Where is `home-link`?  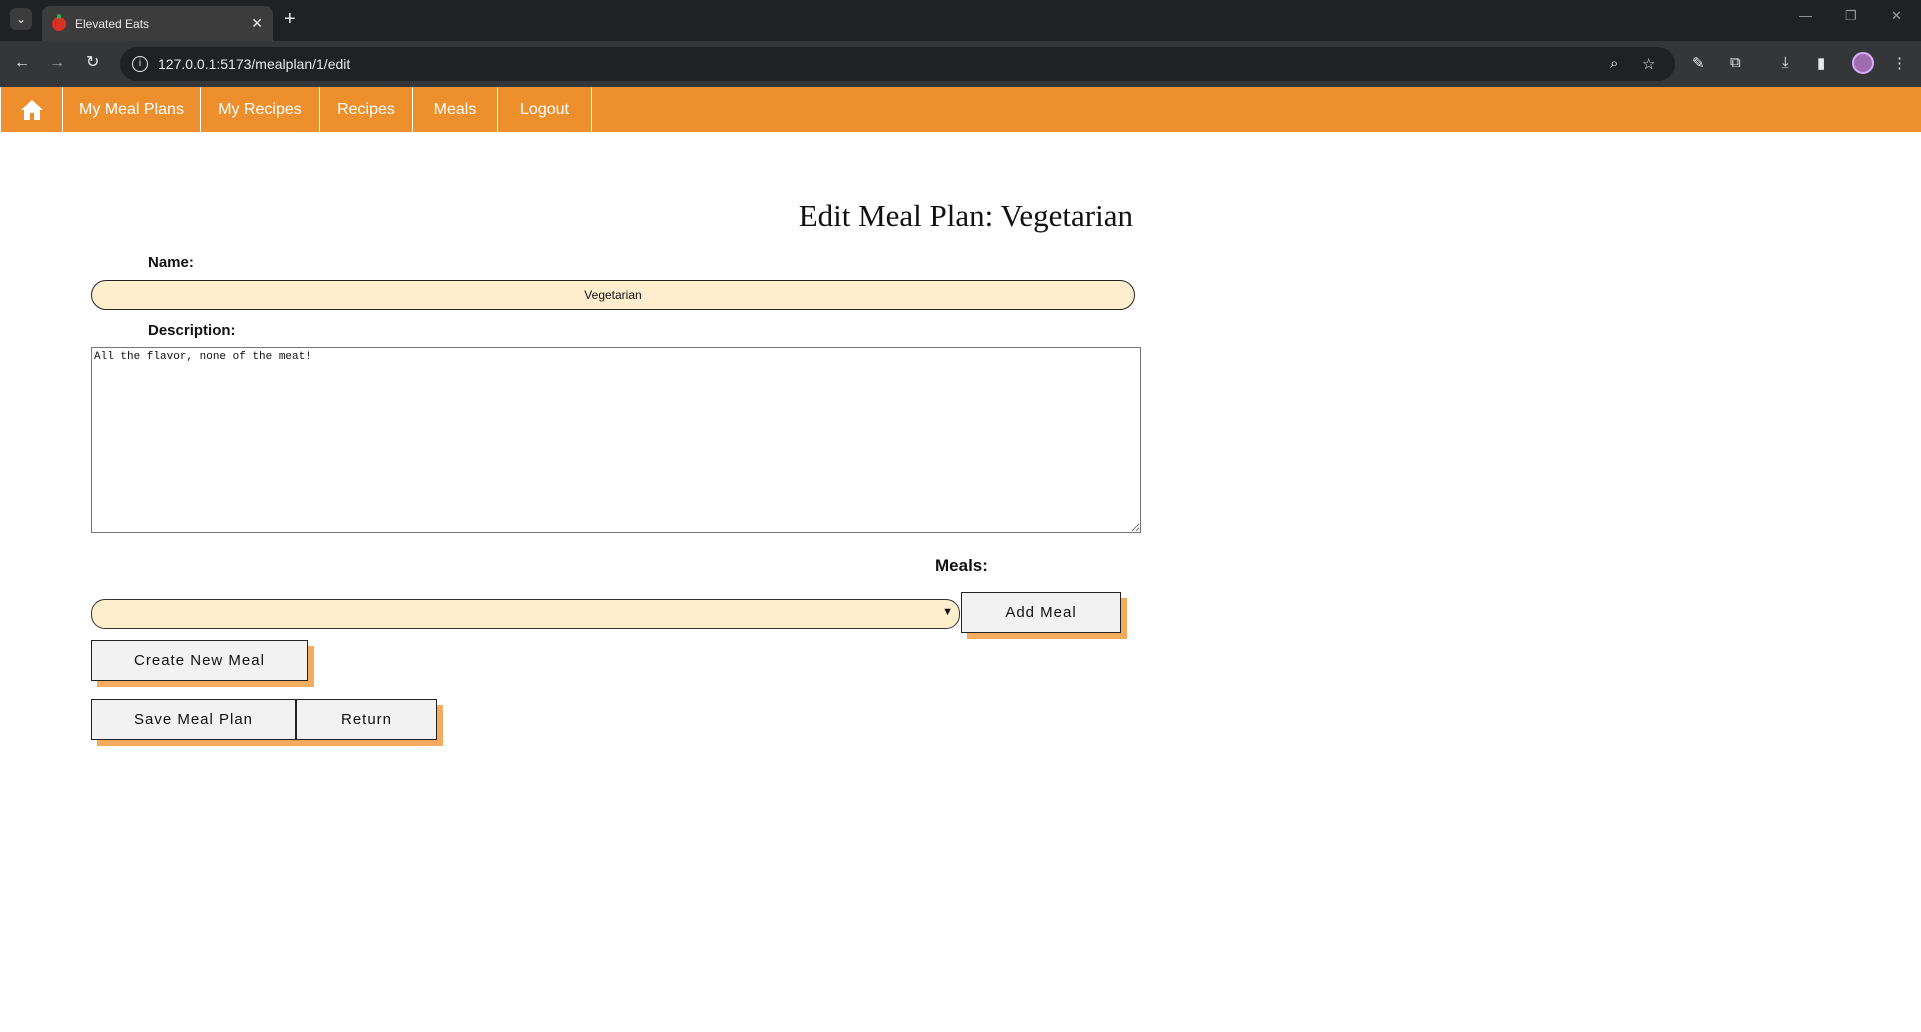 home-link is located at coordinates (32, 109).